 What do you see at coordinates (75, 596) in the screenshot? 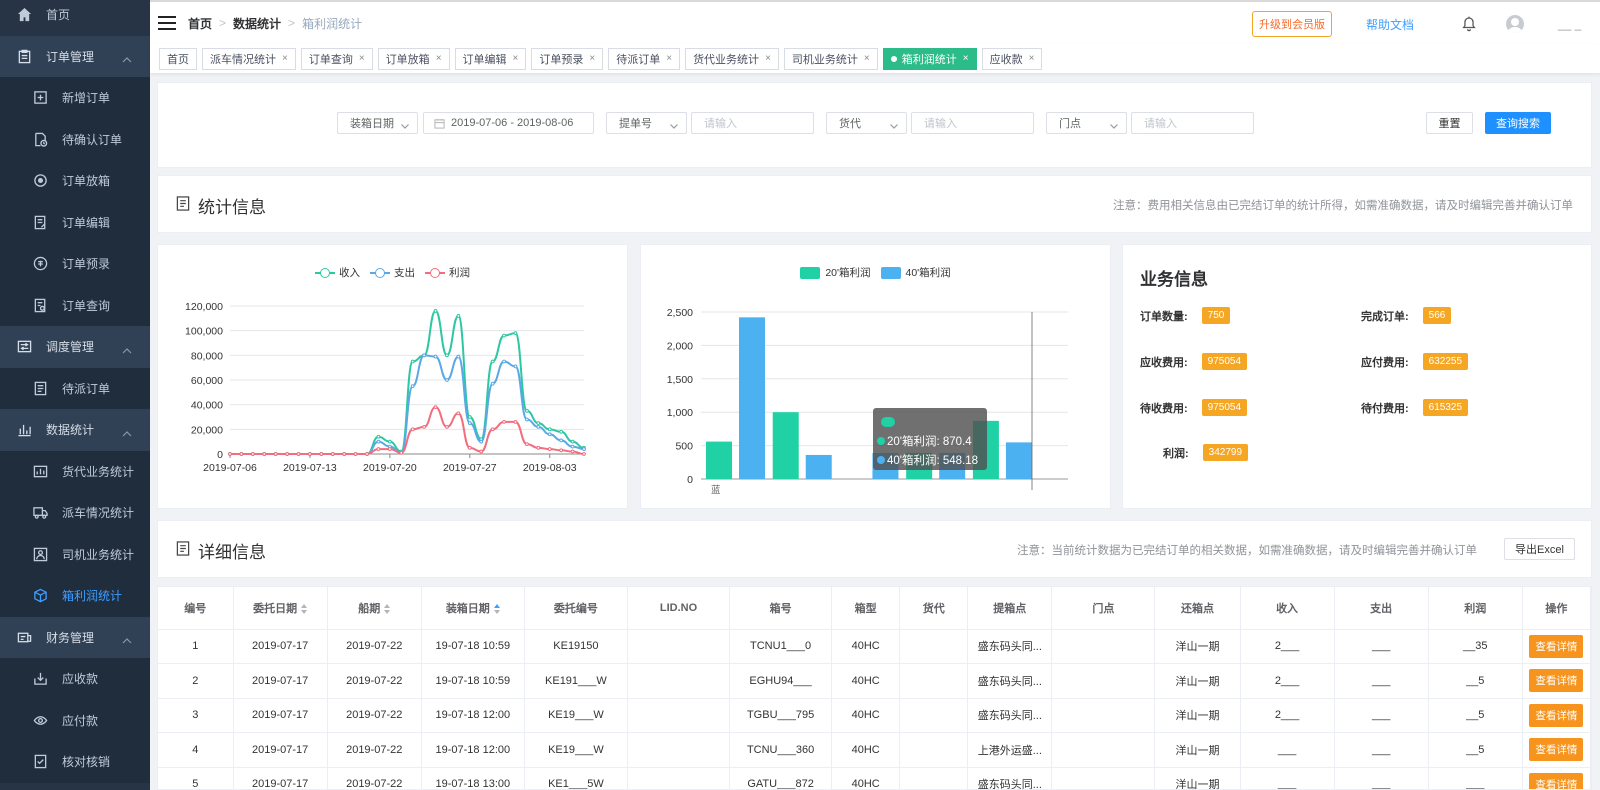
I see `sidebar-item-14: 箱利润统计` at bounding box center [75, 596].